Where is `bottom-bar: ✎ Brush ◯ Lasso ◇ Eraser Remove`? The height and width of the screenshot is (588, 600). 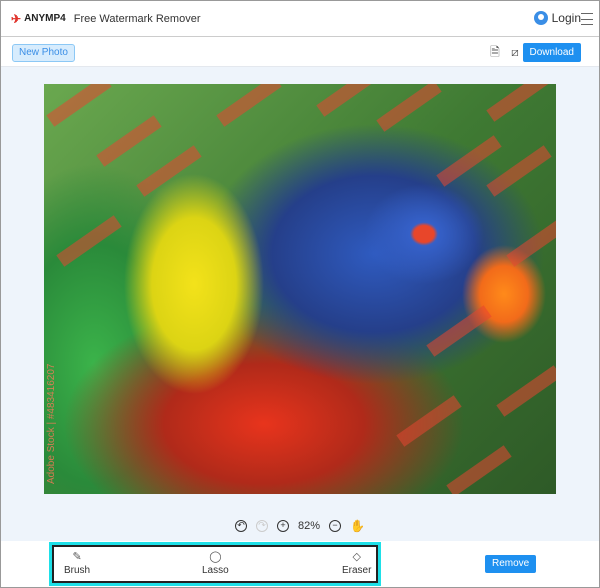
bottom-bar: ✎ Brush ◯ Lasso ◇ Eraser Remove is located at coordinates (300, 564).